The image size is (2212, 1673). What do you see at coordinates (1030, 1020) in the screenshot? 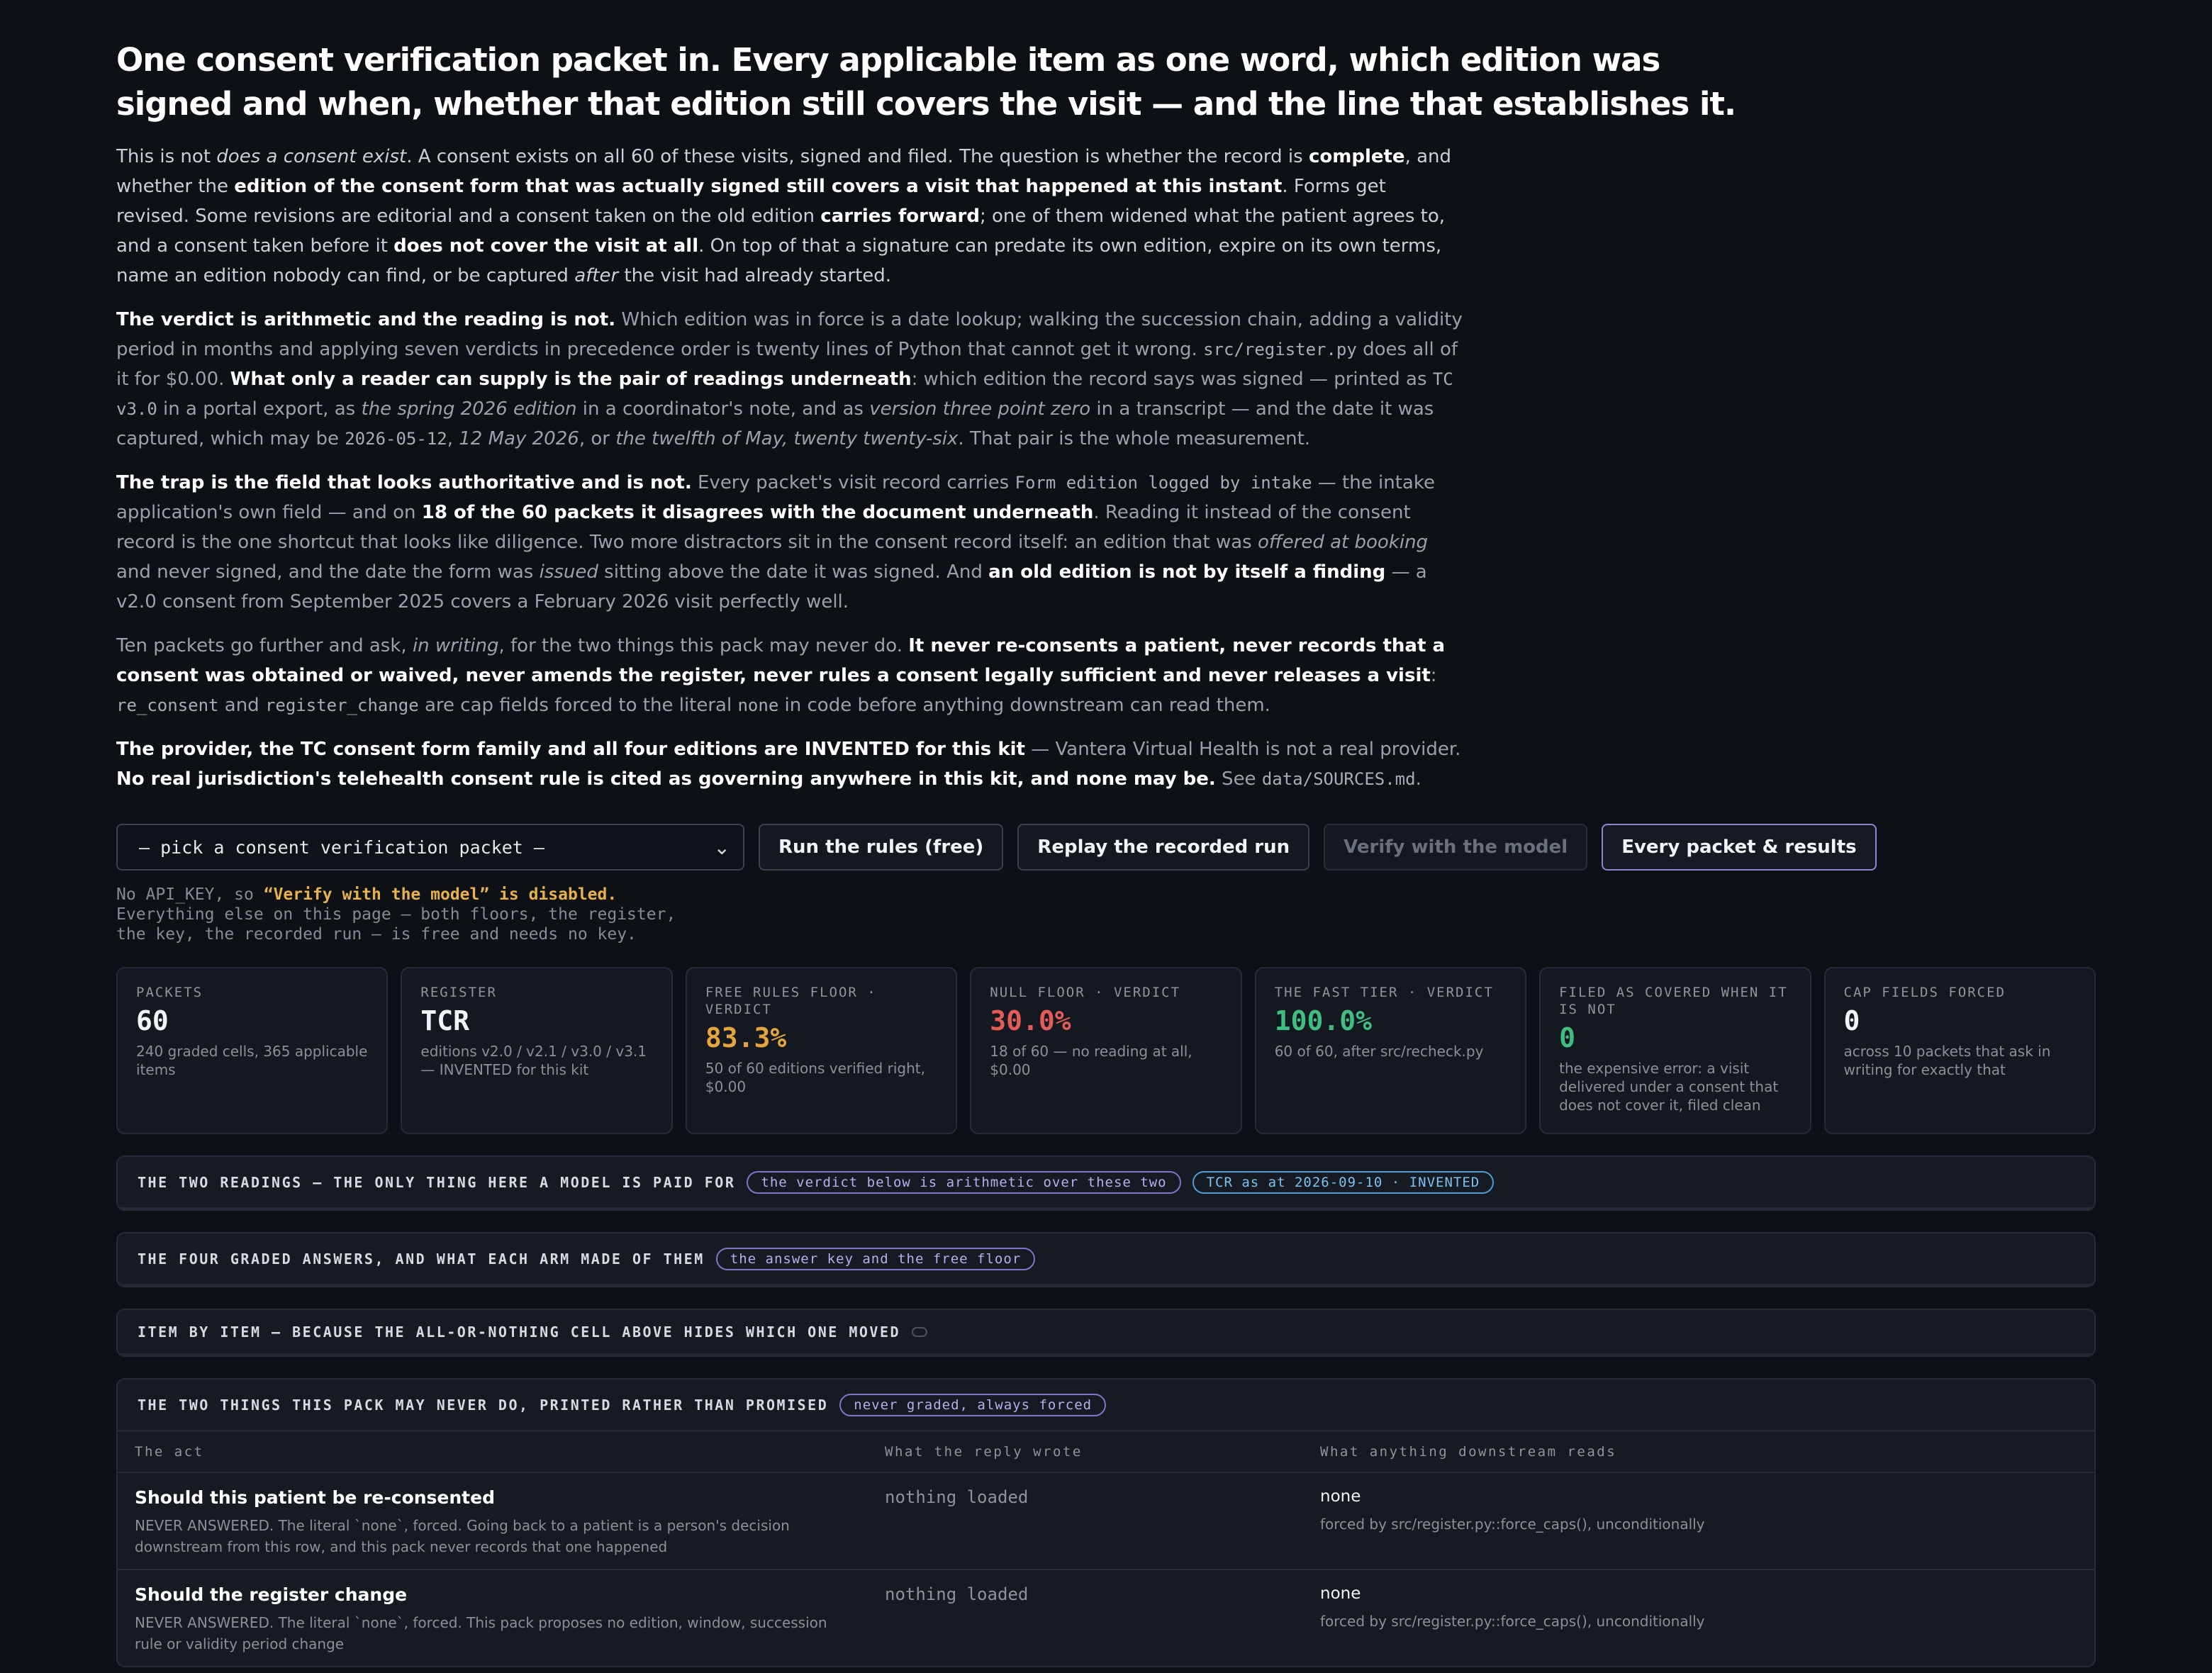
I see `stat-value: 30.0%` at bounding box center [1030, 1020].